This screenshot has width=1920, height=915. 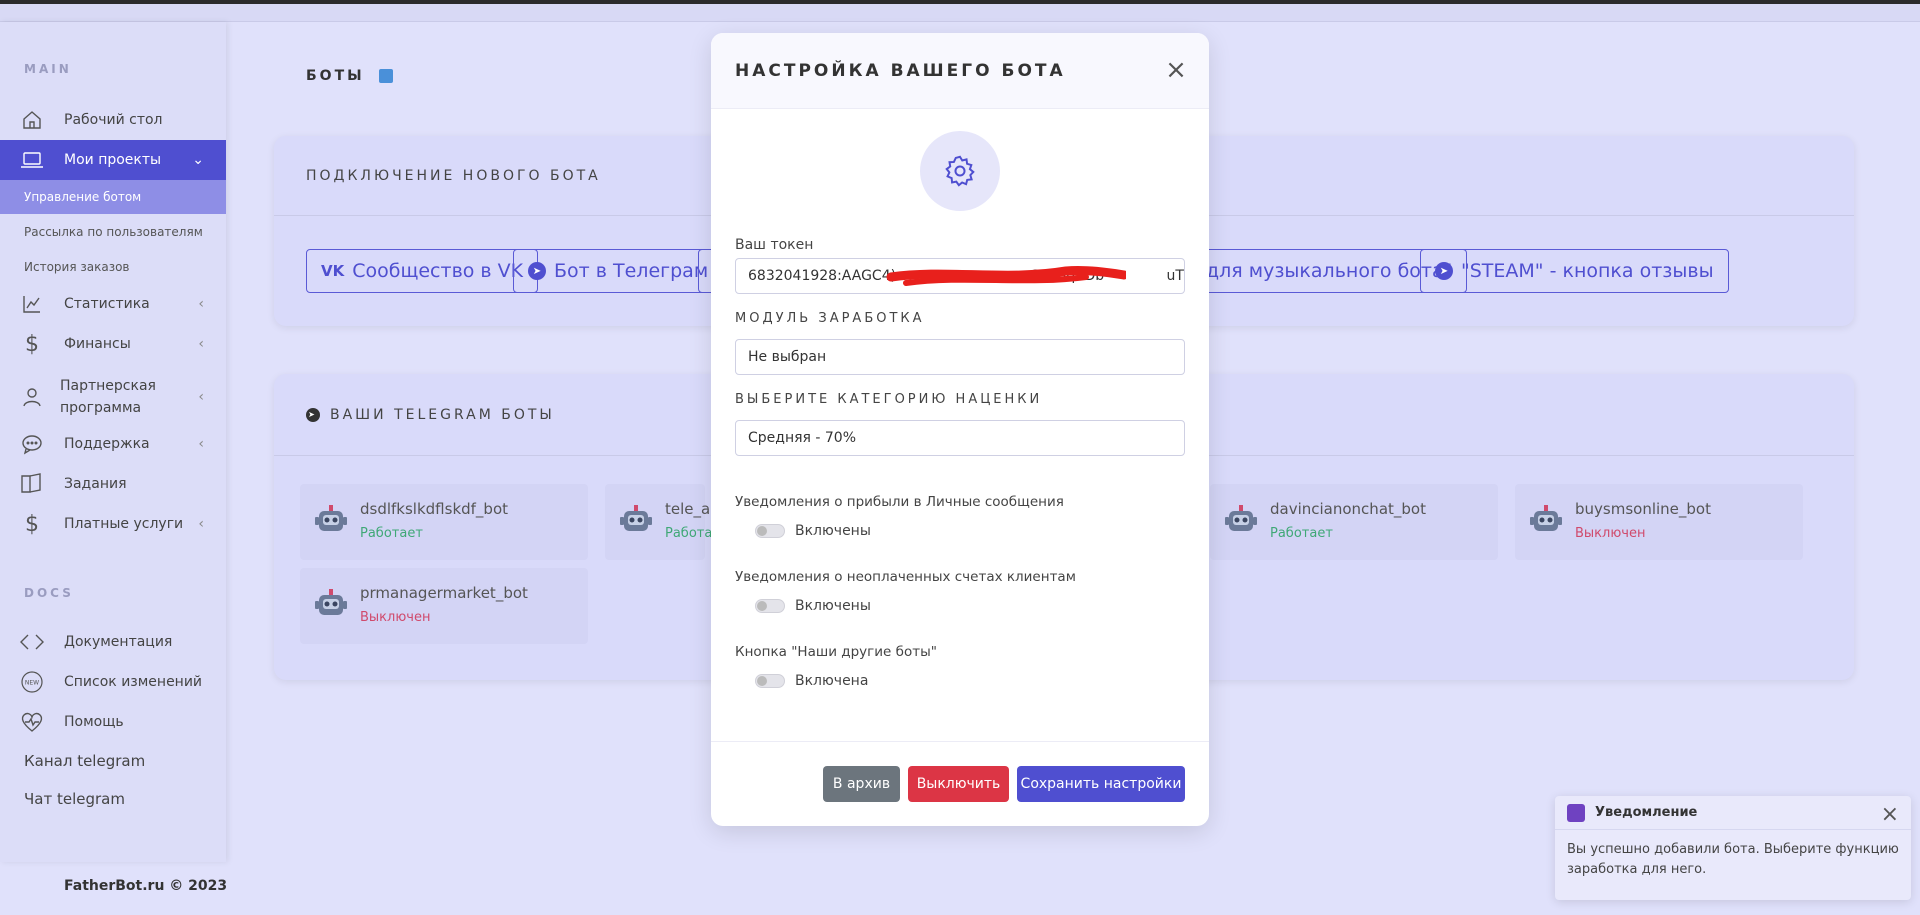 What do you see at coordinates (836, 652) in the screenshot?
I see `other-bots-label: Кнопка "Наши другие боты"` at bounding box center [836, 652].